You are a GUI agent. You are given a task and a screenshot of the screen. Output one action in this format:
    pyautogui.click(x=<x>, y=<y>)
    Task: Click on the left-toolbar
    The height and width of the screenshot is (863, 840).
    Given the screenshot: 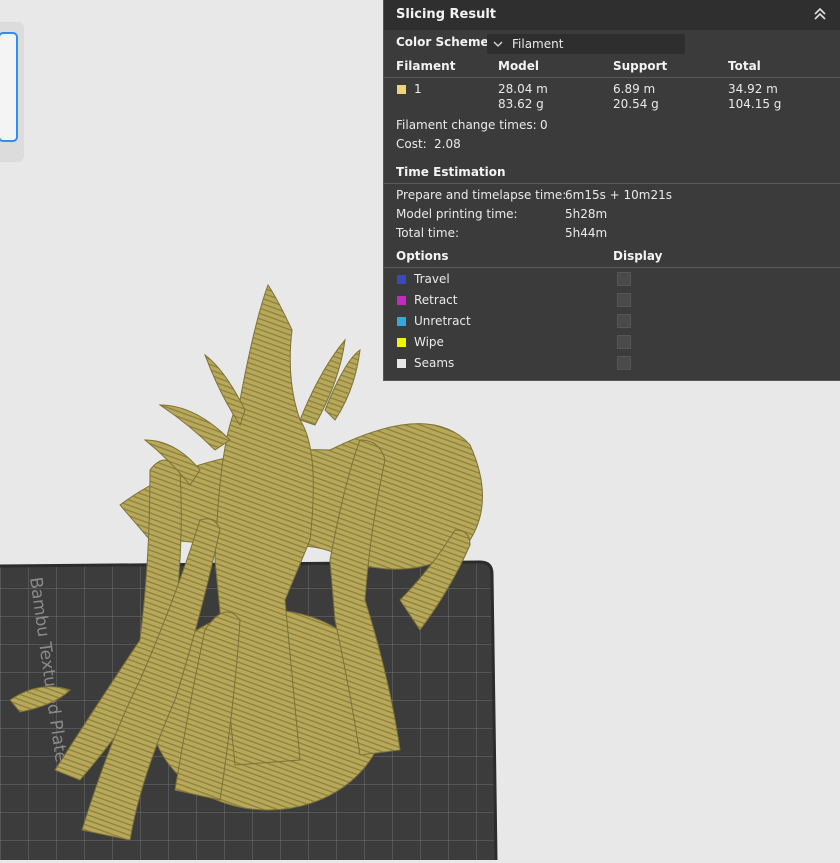 What is the action you would take?
    pyautogui.click(x=12, y=92)
    